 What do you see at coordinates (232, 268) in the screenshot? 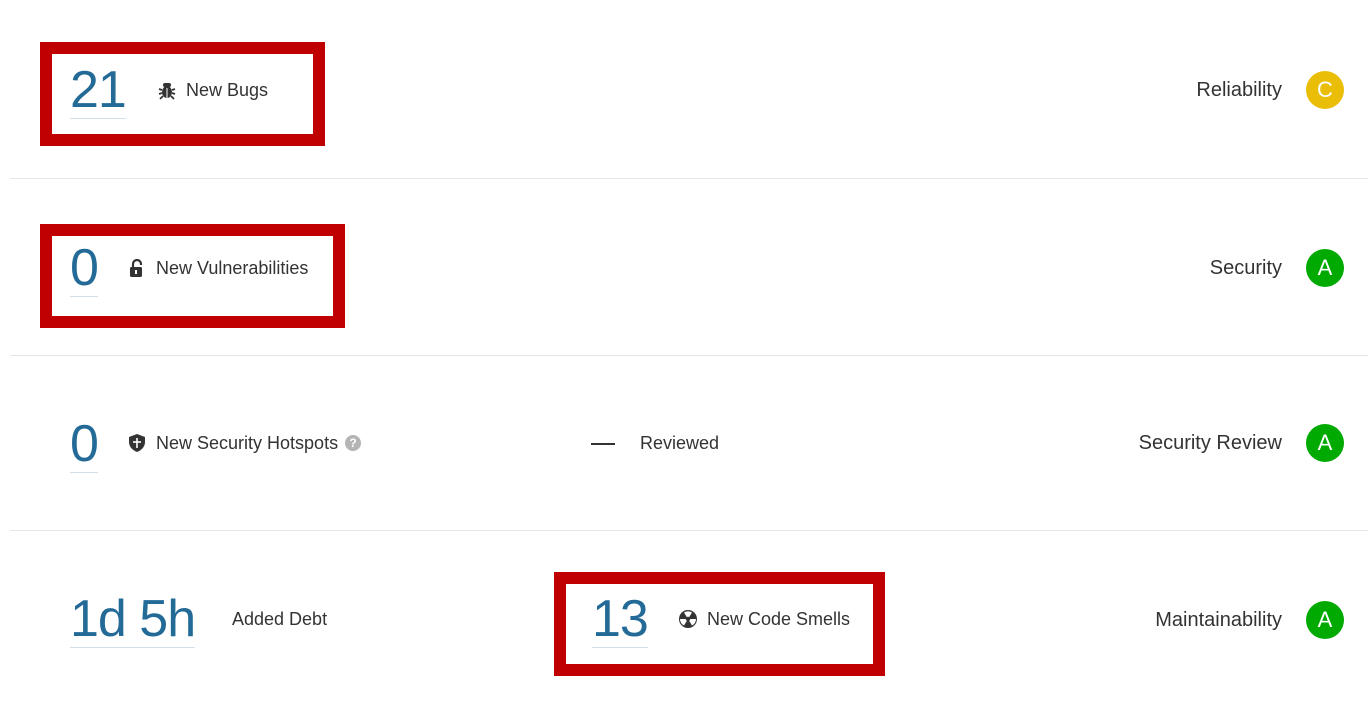
I see `new-vulnerabilities-text: New Vulnerabilities` at bounding box center [232, 268].